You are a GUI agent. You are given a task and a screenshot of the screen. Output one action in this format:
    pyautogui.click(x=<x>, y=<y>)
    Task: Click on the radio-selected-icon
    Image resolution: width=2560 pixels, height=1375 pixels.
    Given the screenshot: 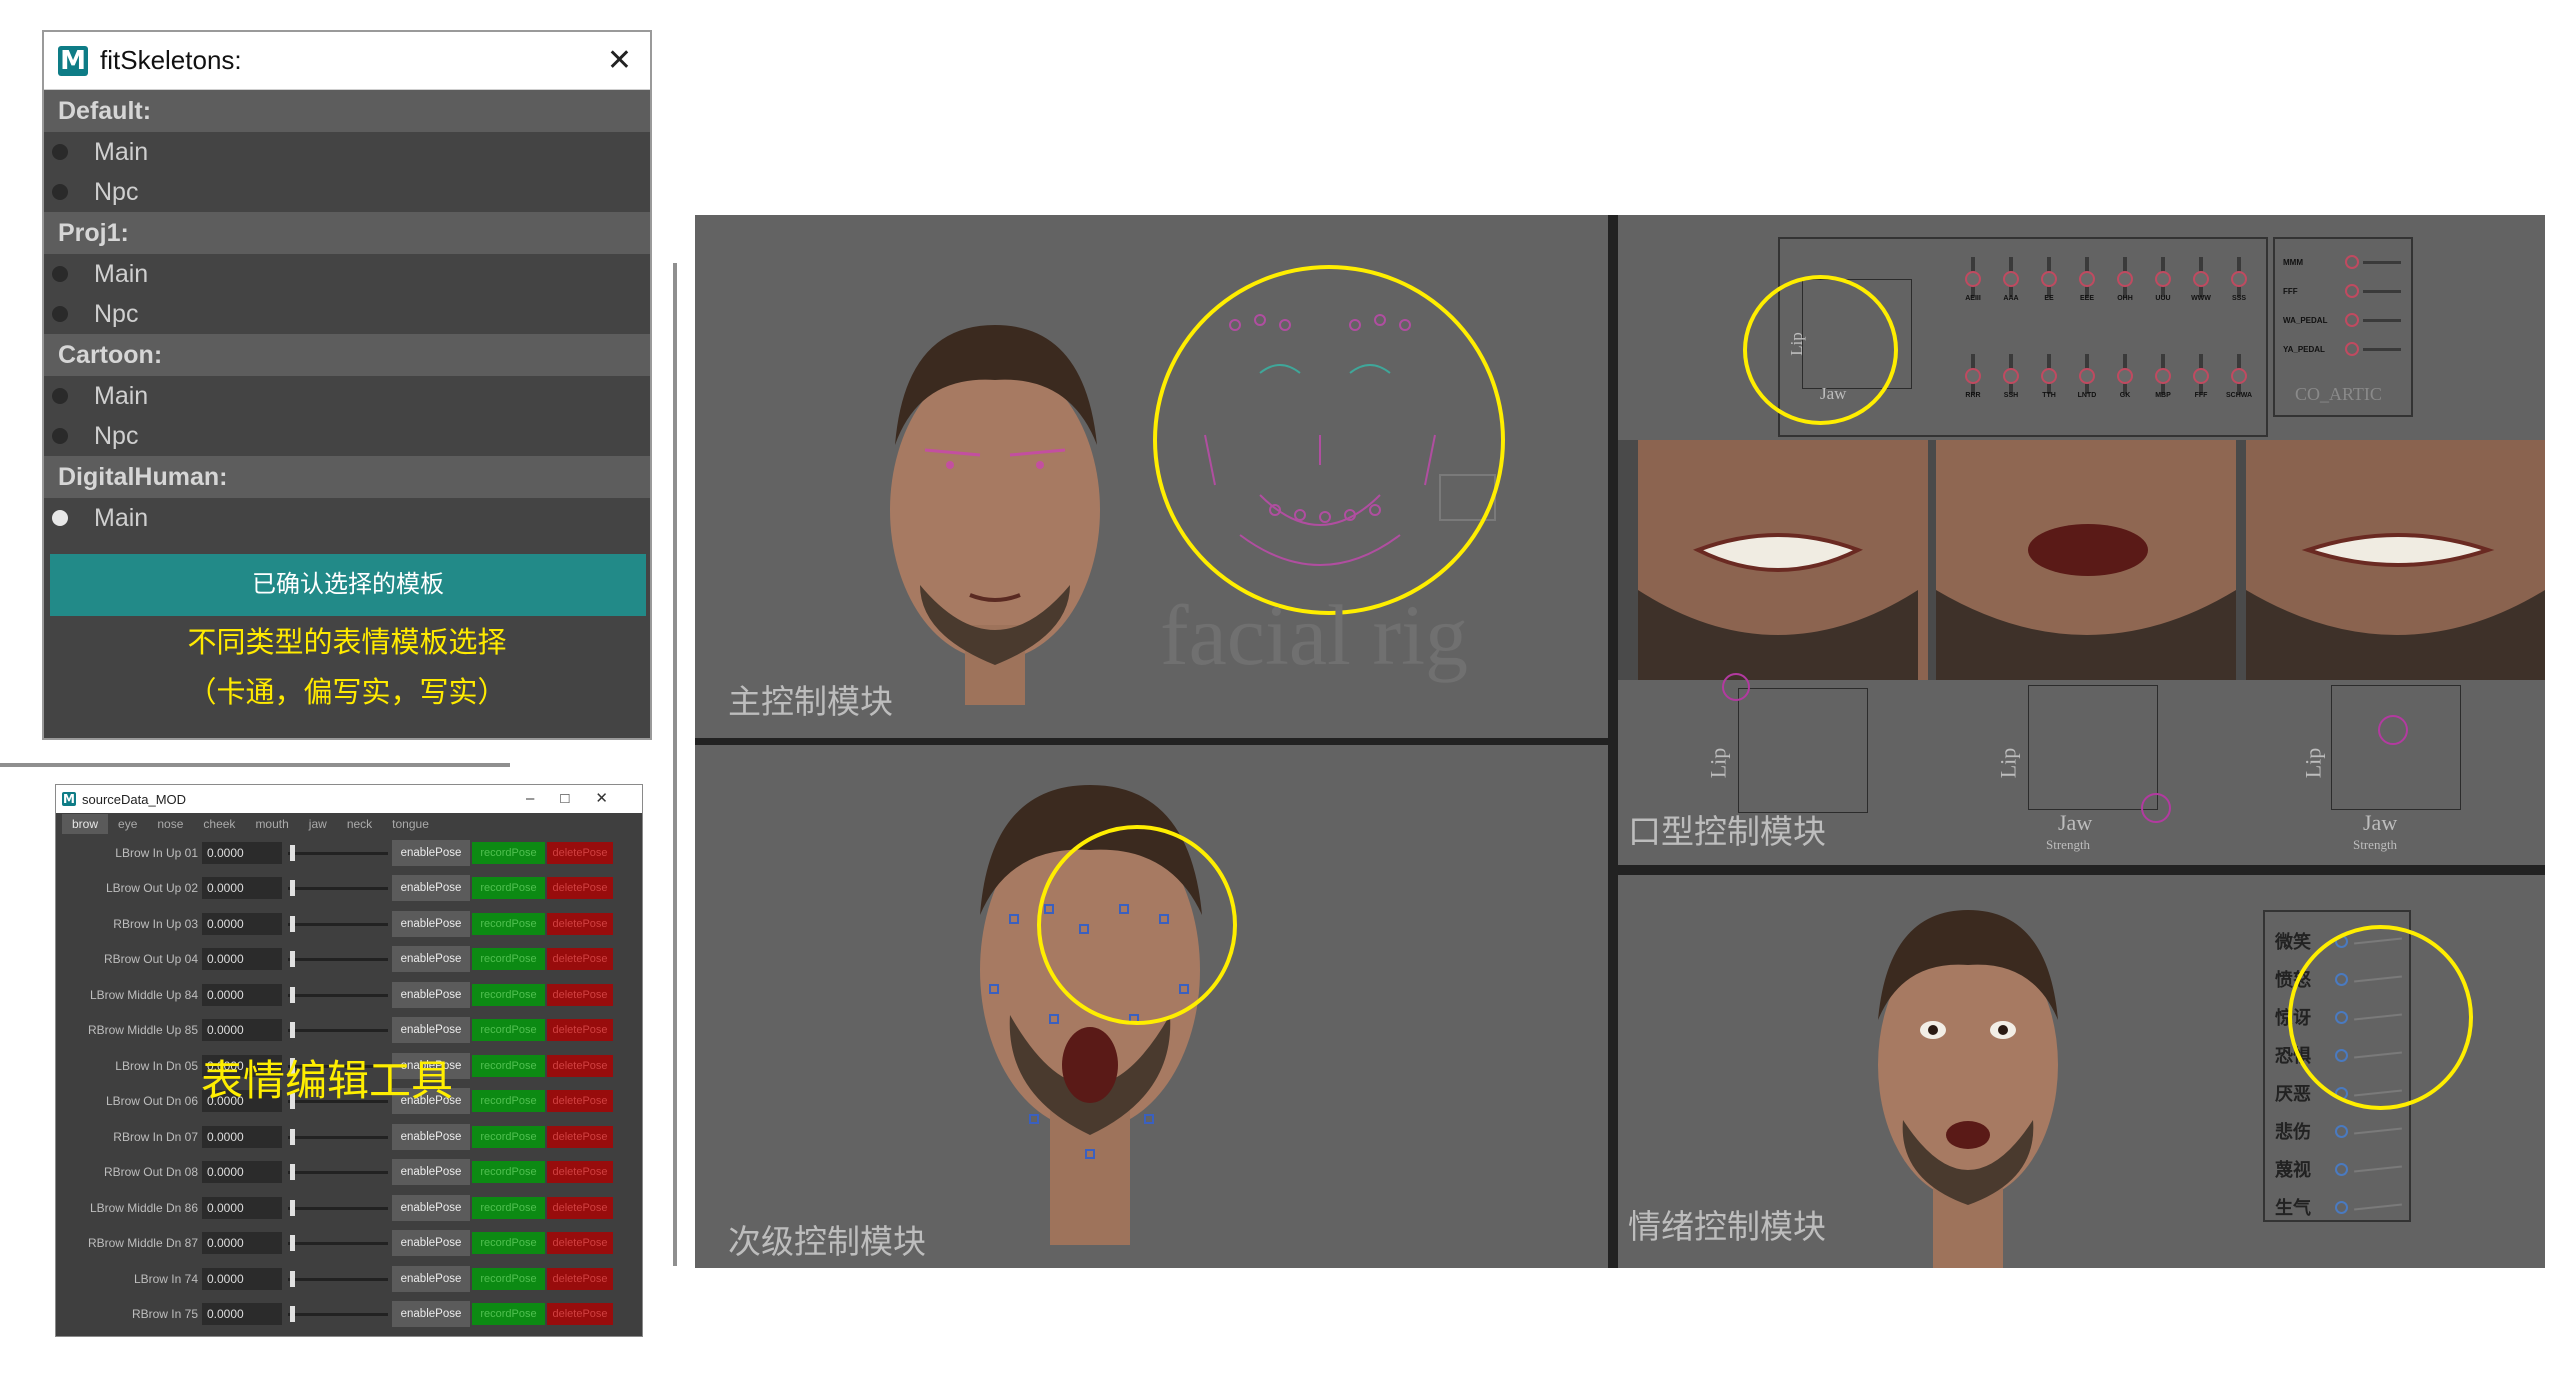 What is the action you would take?
    pyautogui.click(x=60, y=518)
    